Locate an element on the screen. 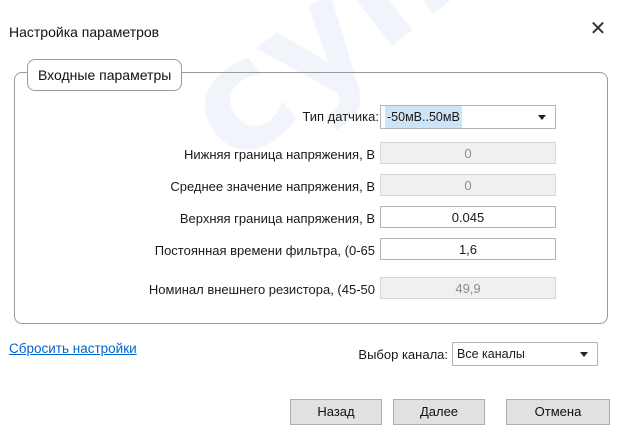  reset-settings-link: Сбросить настройки is located at coordinates (73, 348).